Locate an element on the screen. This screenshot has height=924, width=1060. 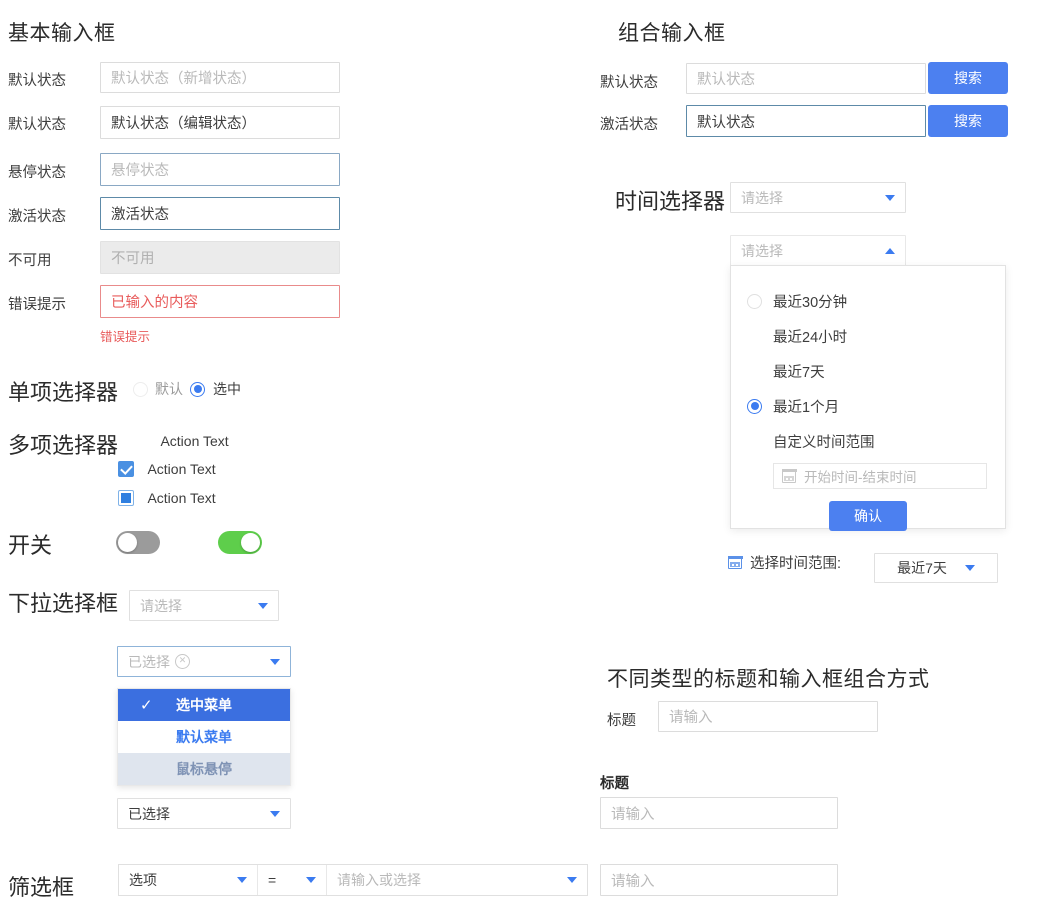
time-picker-trigger-collapsed-value: 请选择 is located at coordinates (762, 197).